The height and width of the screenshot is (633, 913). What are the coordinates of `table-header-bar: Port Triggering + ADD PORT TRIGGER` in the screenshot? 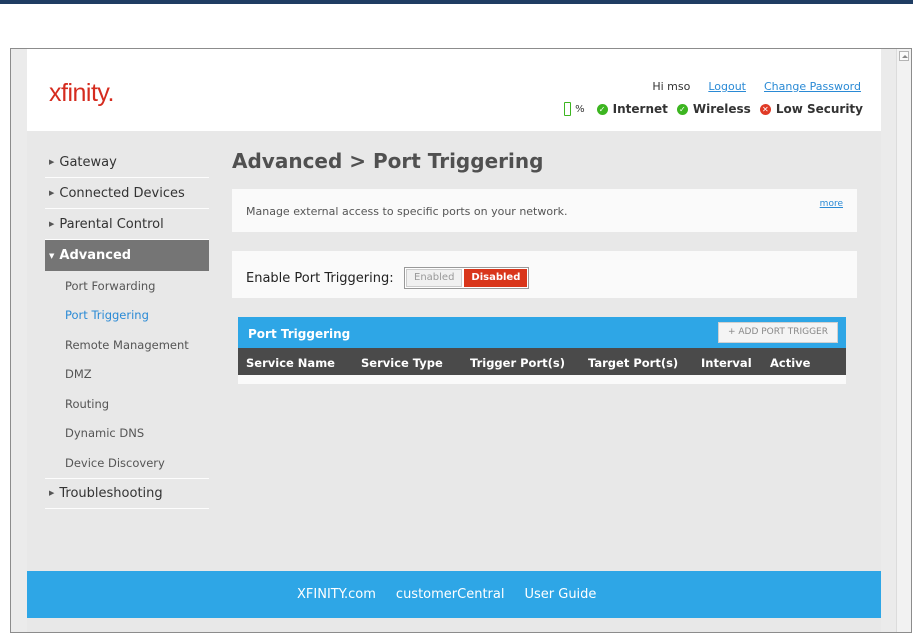 It's located at (542, 332).